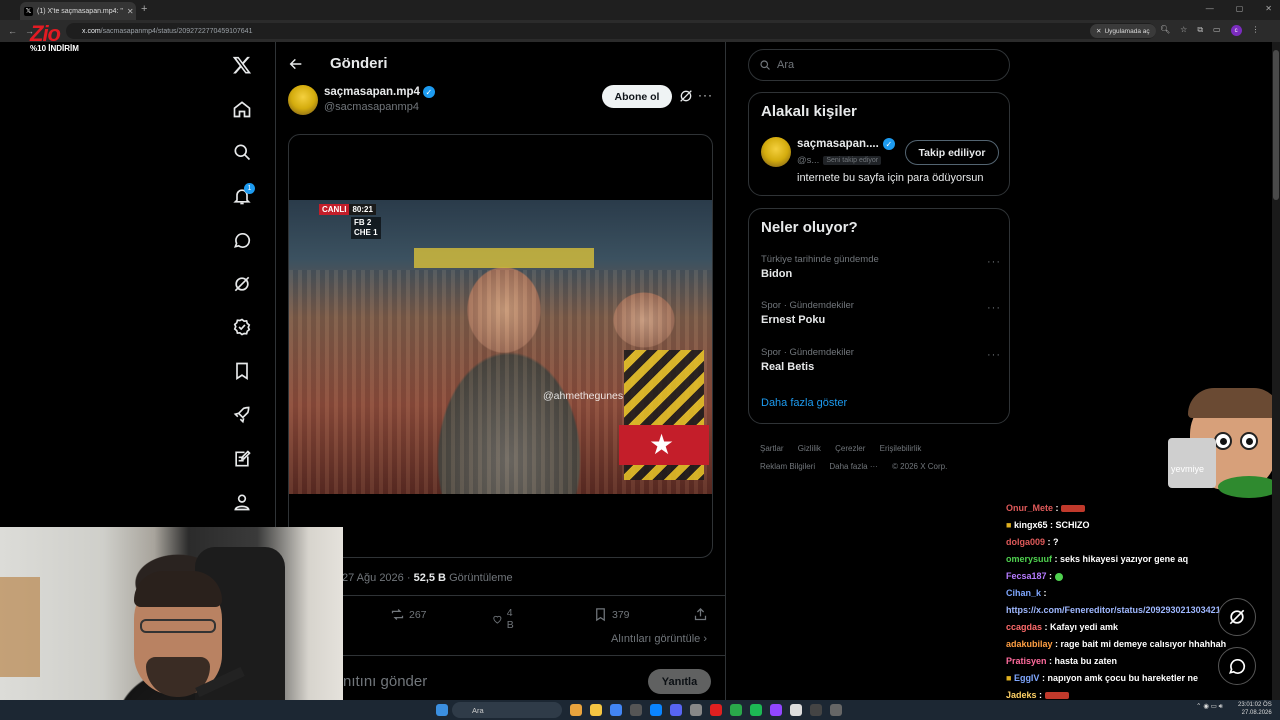  What do you see at coordinates (242, 459) in the screenshot?
I see `compose-notes-icon` at bounding box center [242, 459].